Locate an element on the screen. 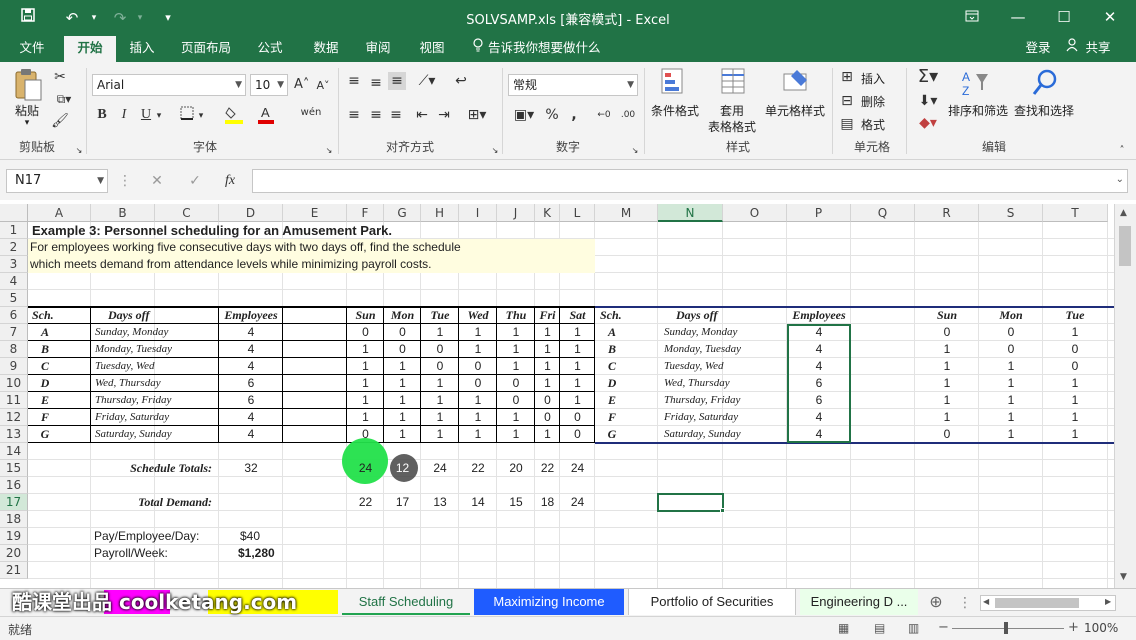 This screenshot has height=640, width=1136. align-center-icon: ≡ is located at coordinates (376, 115).